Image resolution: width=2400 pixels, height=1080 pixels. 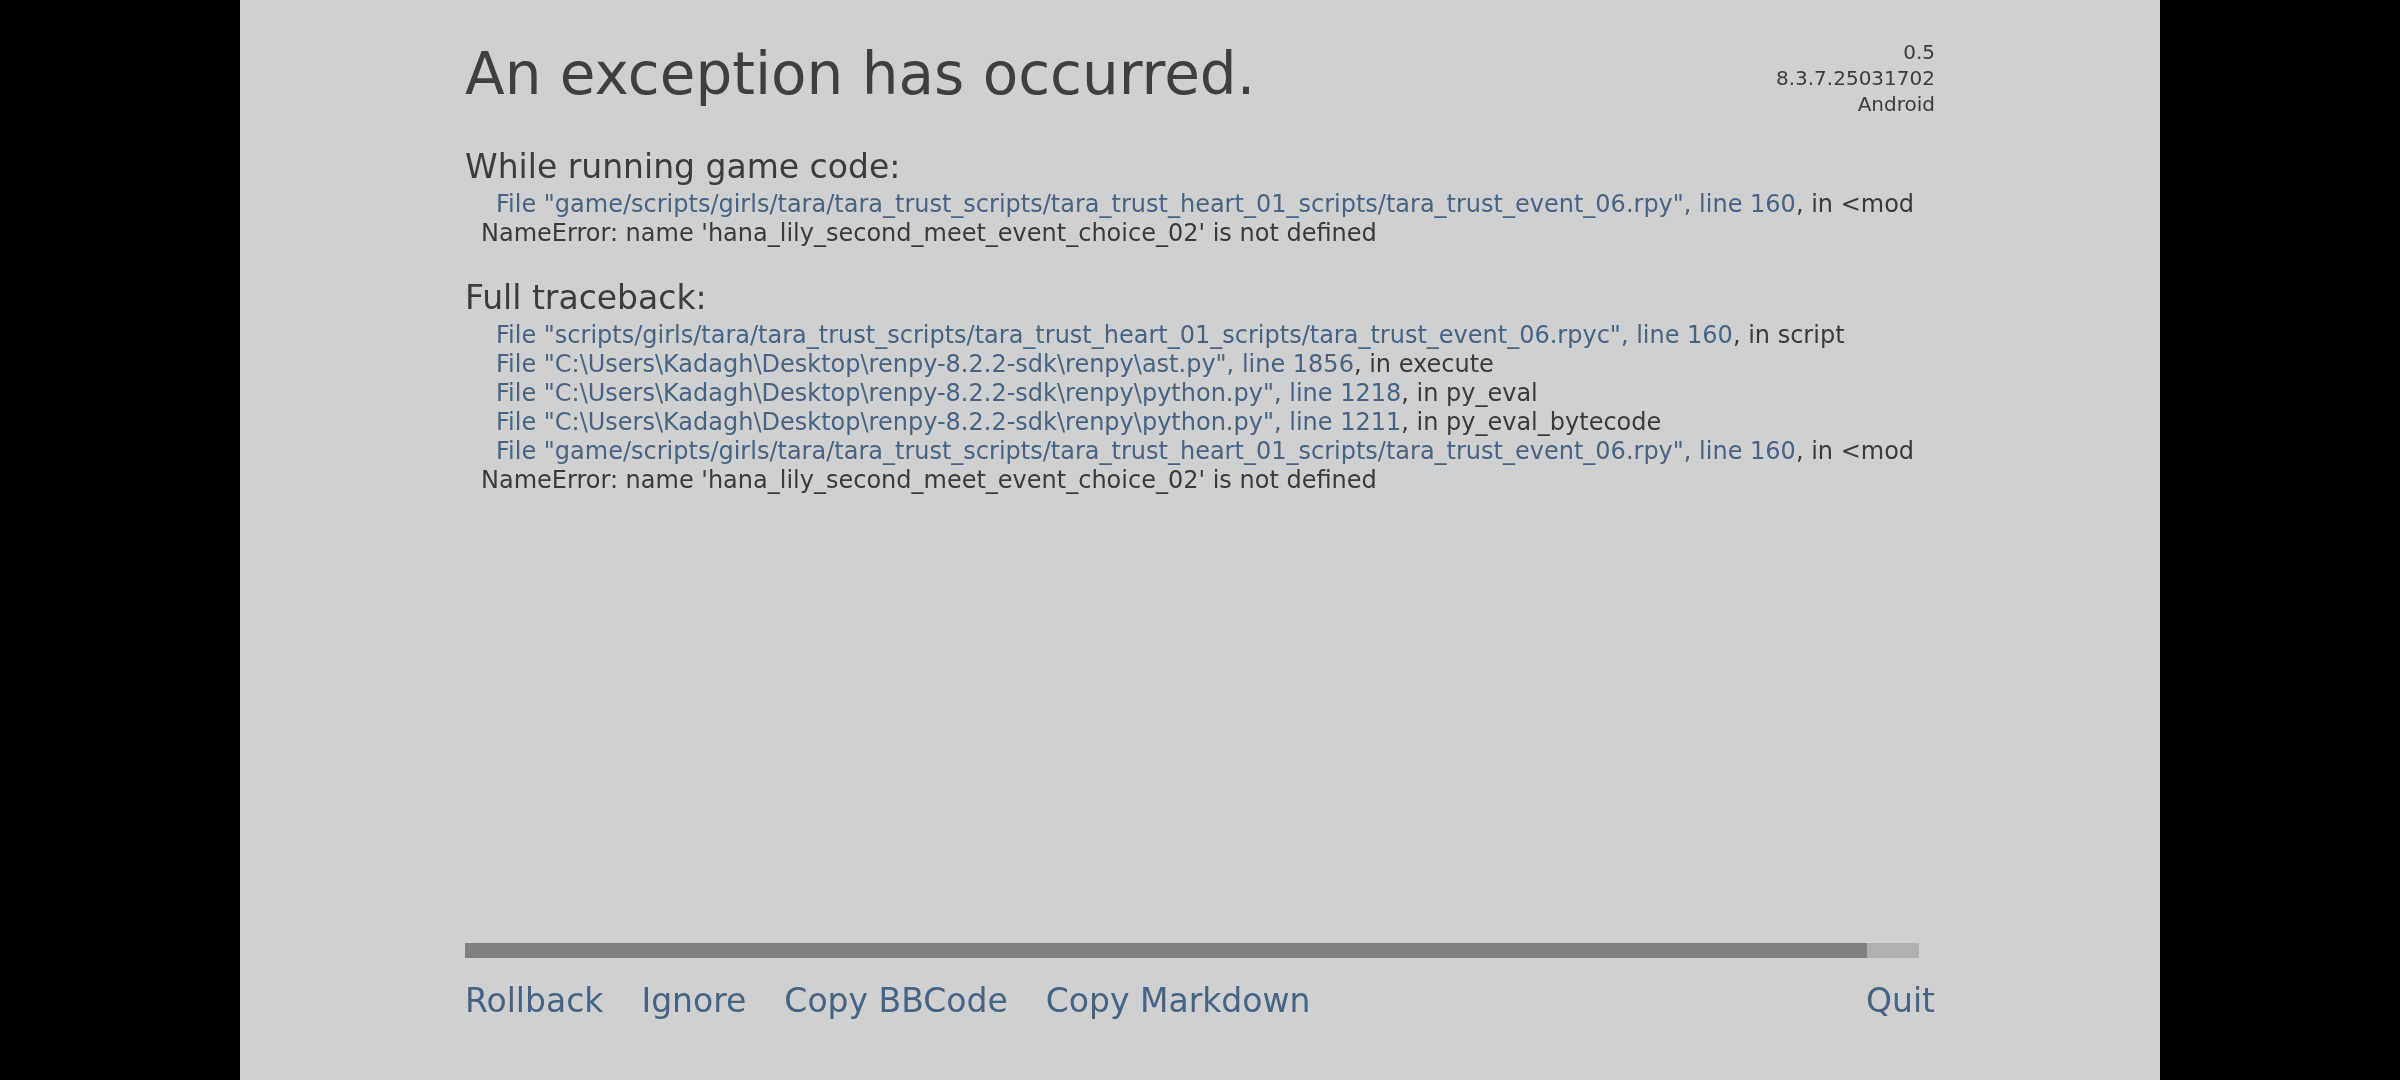 I want to click on footer-button: Copy BBCode, so click(x=896, y=1001).